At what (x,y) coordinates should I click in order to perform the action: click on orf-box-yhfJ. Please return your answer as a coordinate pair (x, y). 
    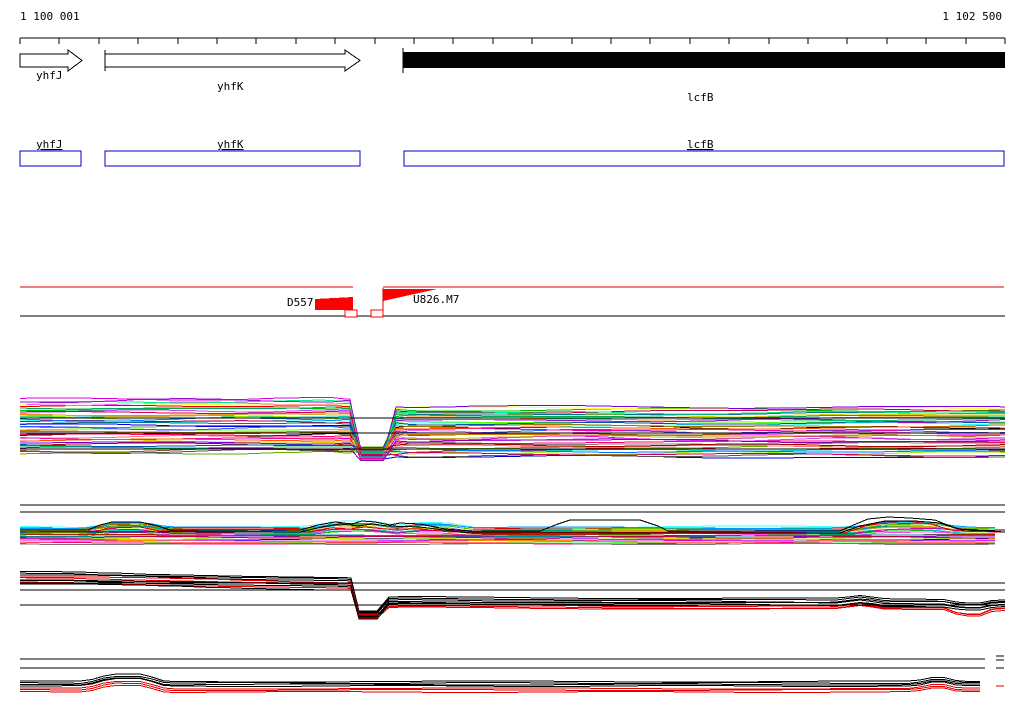
    Looking at the image, I should click on (50, 158).